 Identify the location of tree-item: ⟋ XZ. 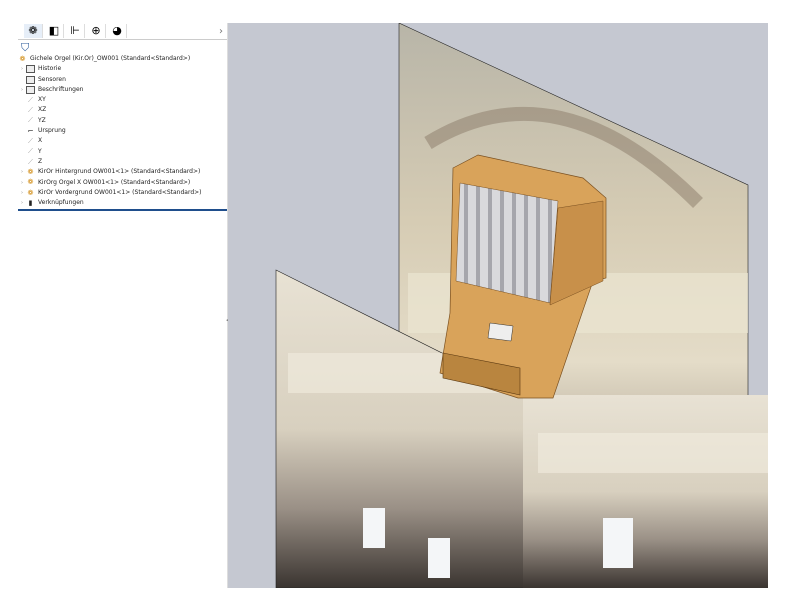
(122, 110).